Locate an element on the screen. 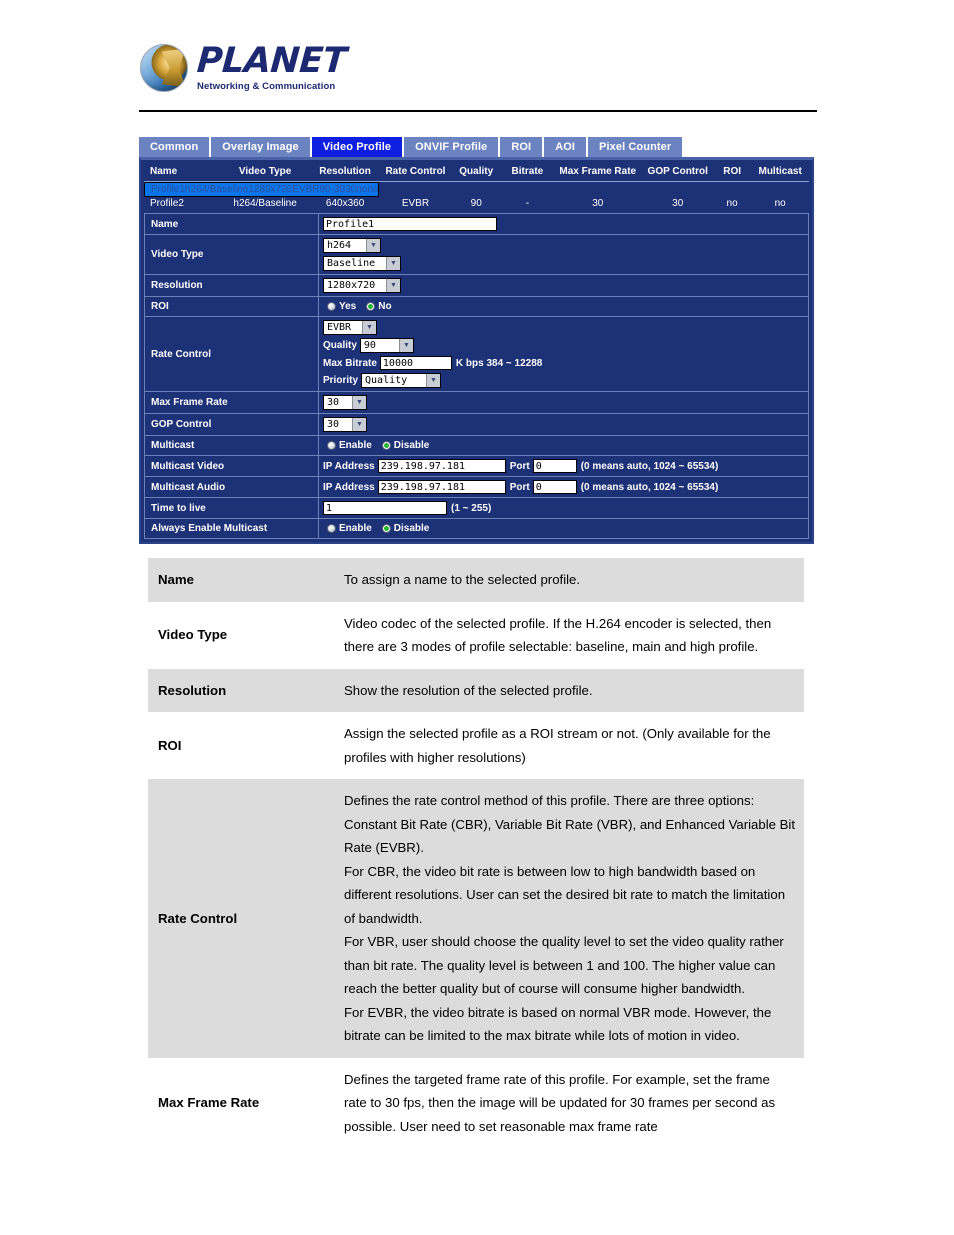  header-divider is located at coordinates (478, 111).